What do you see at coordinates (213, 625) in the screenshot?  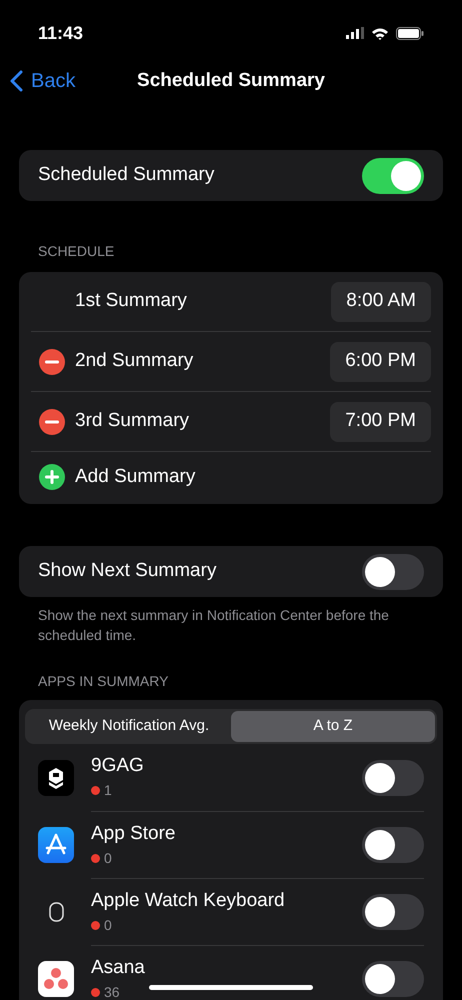 I see `footnote: Show the next summary in Notification Center before the scheduled time.` at bounding box center [213, 625].